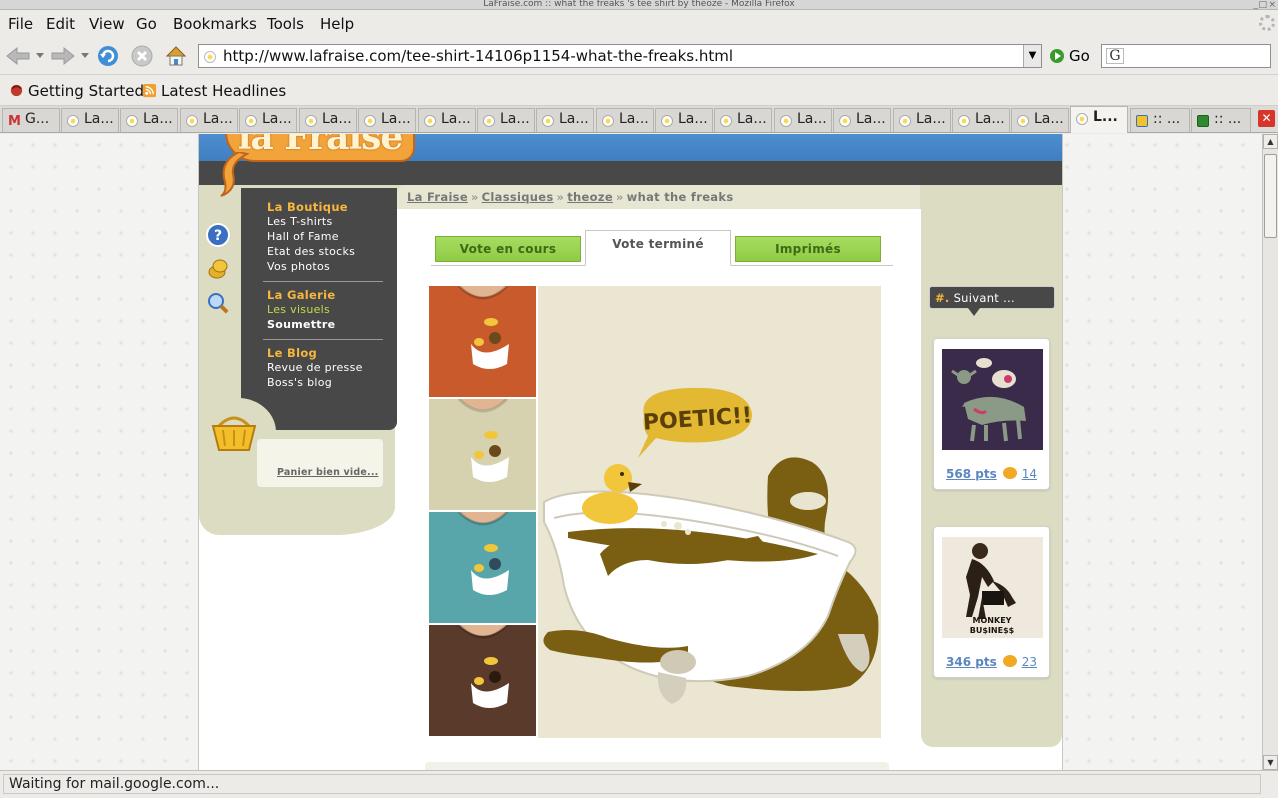 The image size is (1278, 798). Describe the element at coordinates (18, 56) in the screenshot. I see `back-button` at that location.